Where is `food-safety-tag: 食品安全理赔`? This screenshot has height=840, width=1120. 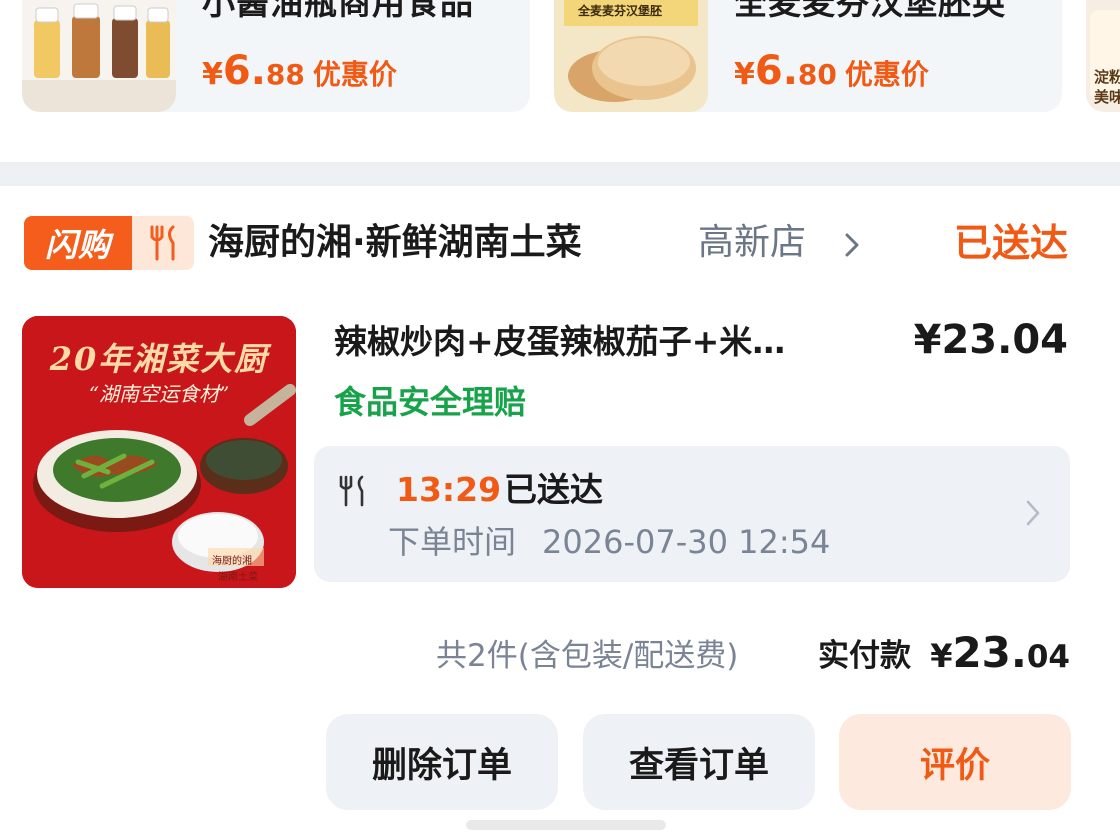
food-safety-tag: 食品安全理赔 is located at coordinates (430, 402).